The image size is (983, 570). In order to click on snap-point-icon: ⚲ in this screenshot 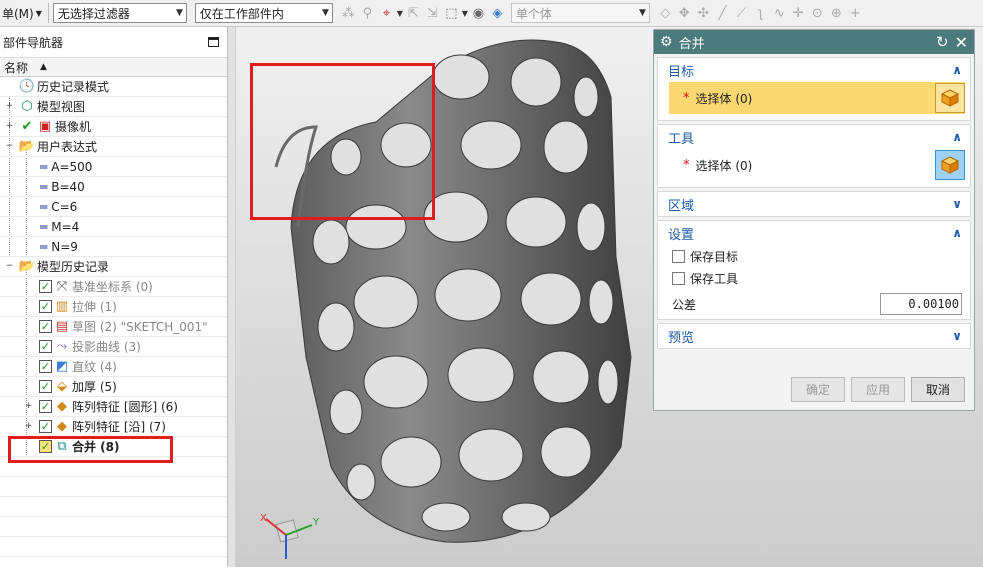, I will do `click(367, 13)`.